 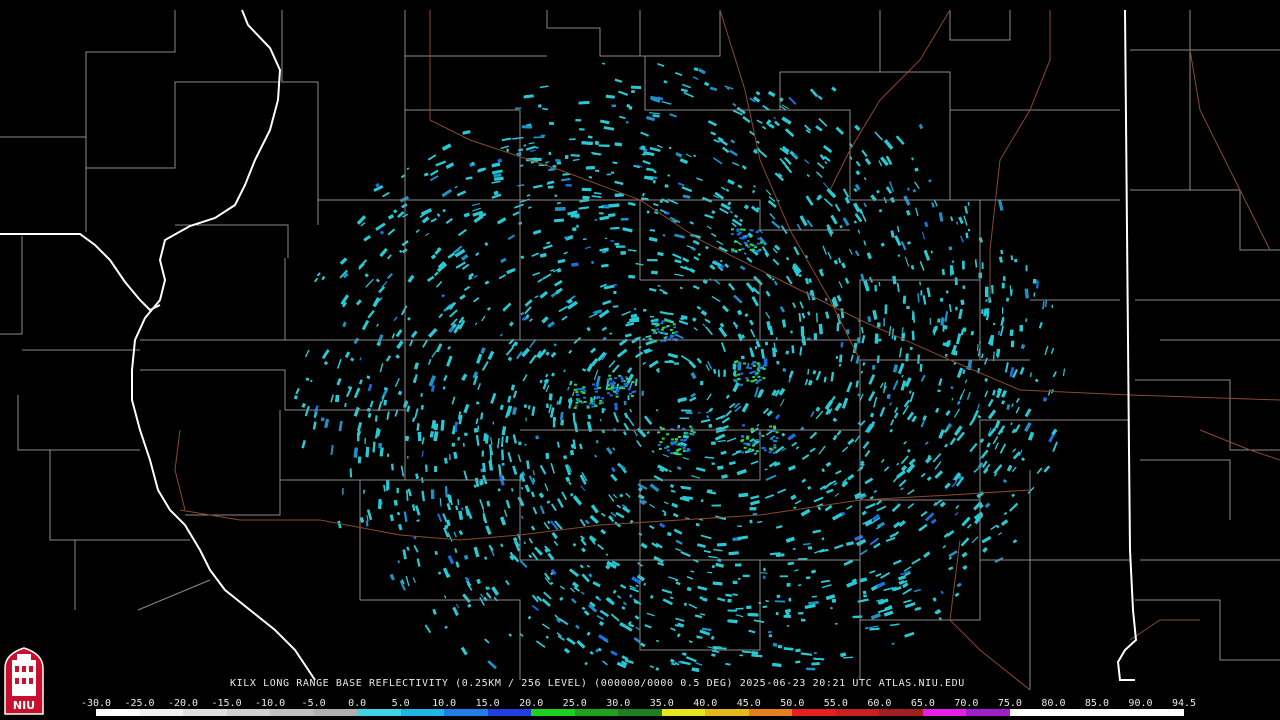 What do you see at coordinates (1053, 703) in the screenshot?
I see `scale-label: 80.0` at bounding box center [1053, 703].